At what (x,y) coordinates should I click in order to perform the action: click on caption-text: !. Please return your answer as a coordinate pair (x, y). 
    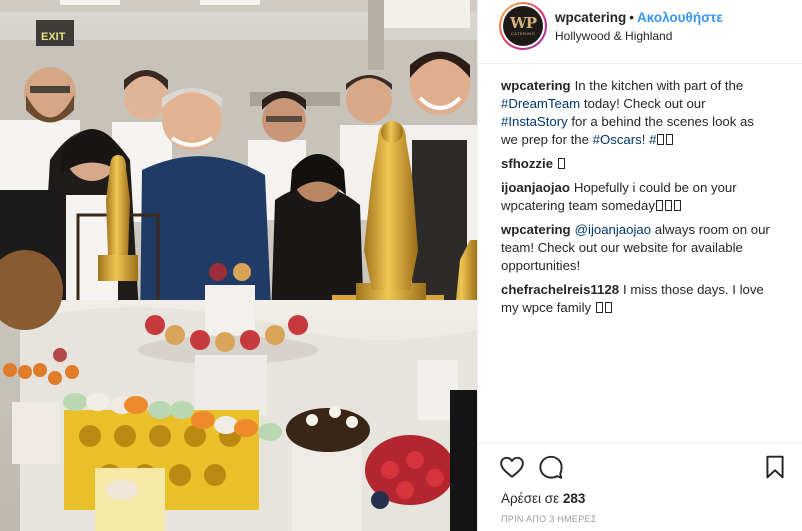
    Looking at the image, I should click on (645, 139).